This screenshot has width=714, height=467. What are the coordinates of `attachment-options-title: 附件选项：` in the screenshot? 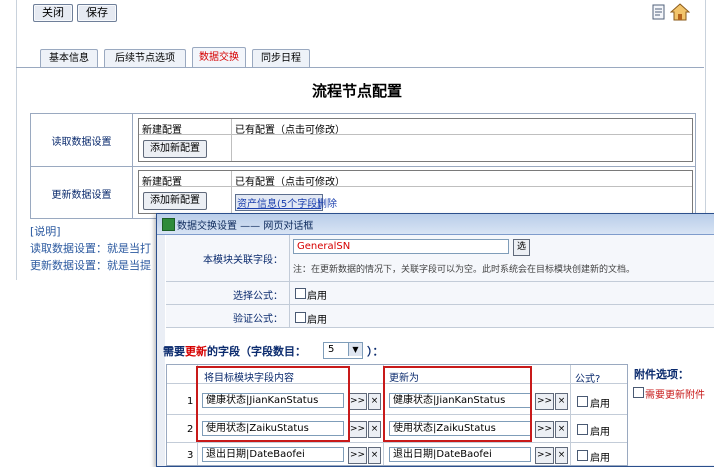 It's located at (661, 374).